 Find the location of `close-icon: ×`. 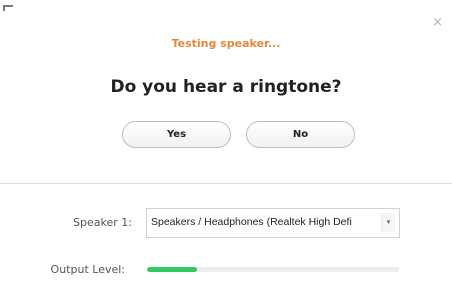

close-icon: × is located at coordinates (437, 22).